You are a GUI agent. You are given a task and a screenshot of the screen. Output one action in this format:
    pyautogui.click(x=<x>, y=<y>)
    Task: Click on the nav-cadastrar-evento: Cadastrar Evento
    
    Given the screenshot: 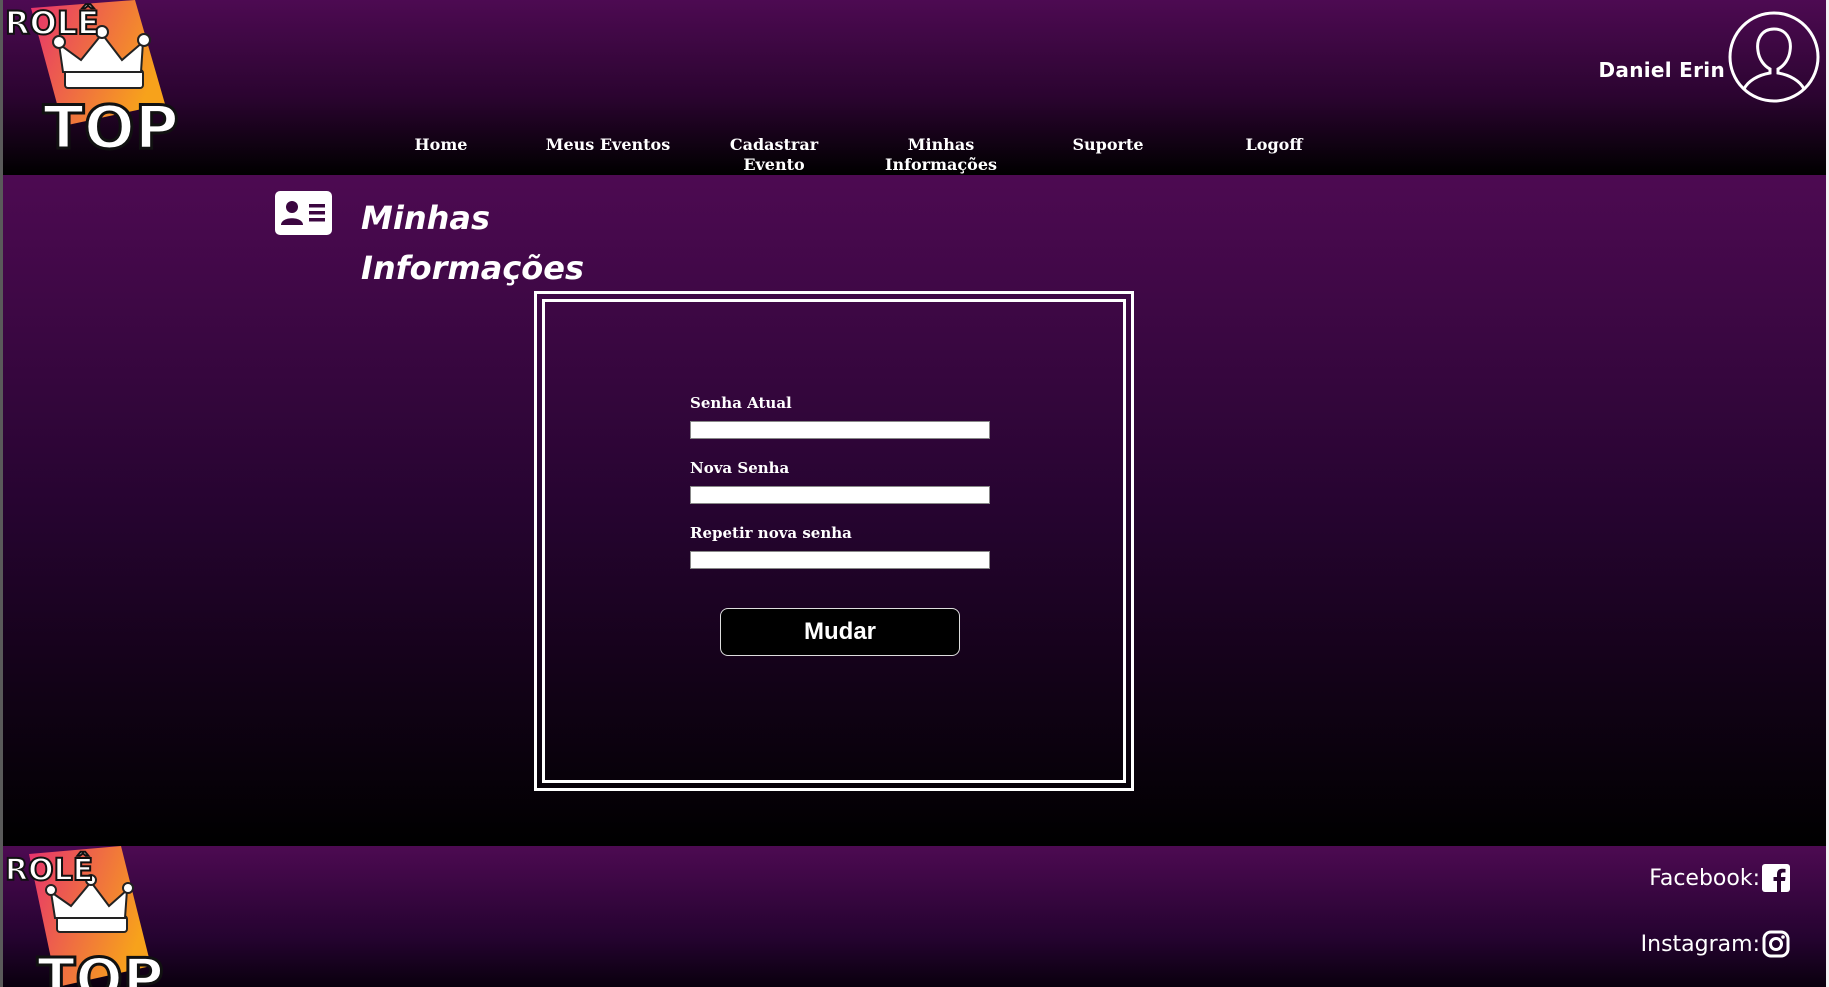 What is the action you would take?
    pyautogui.click(x=774, y=155)
    